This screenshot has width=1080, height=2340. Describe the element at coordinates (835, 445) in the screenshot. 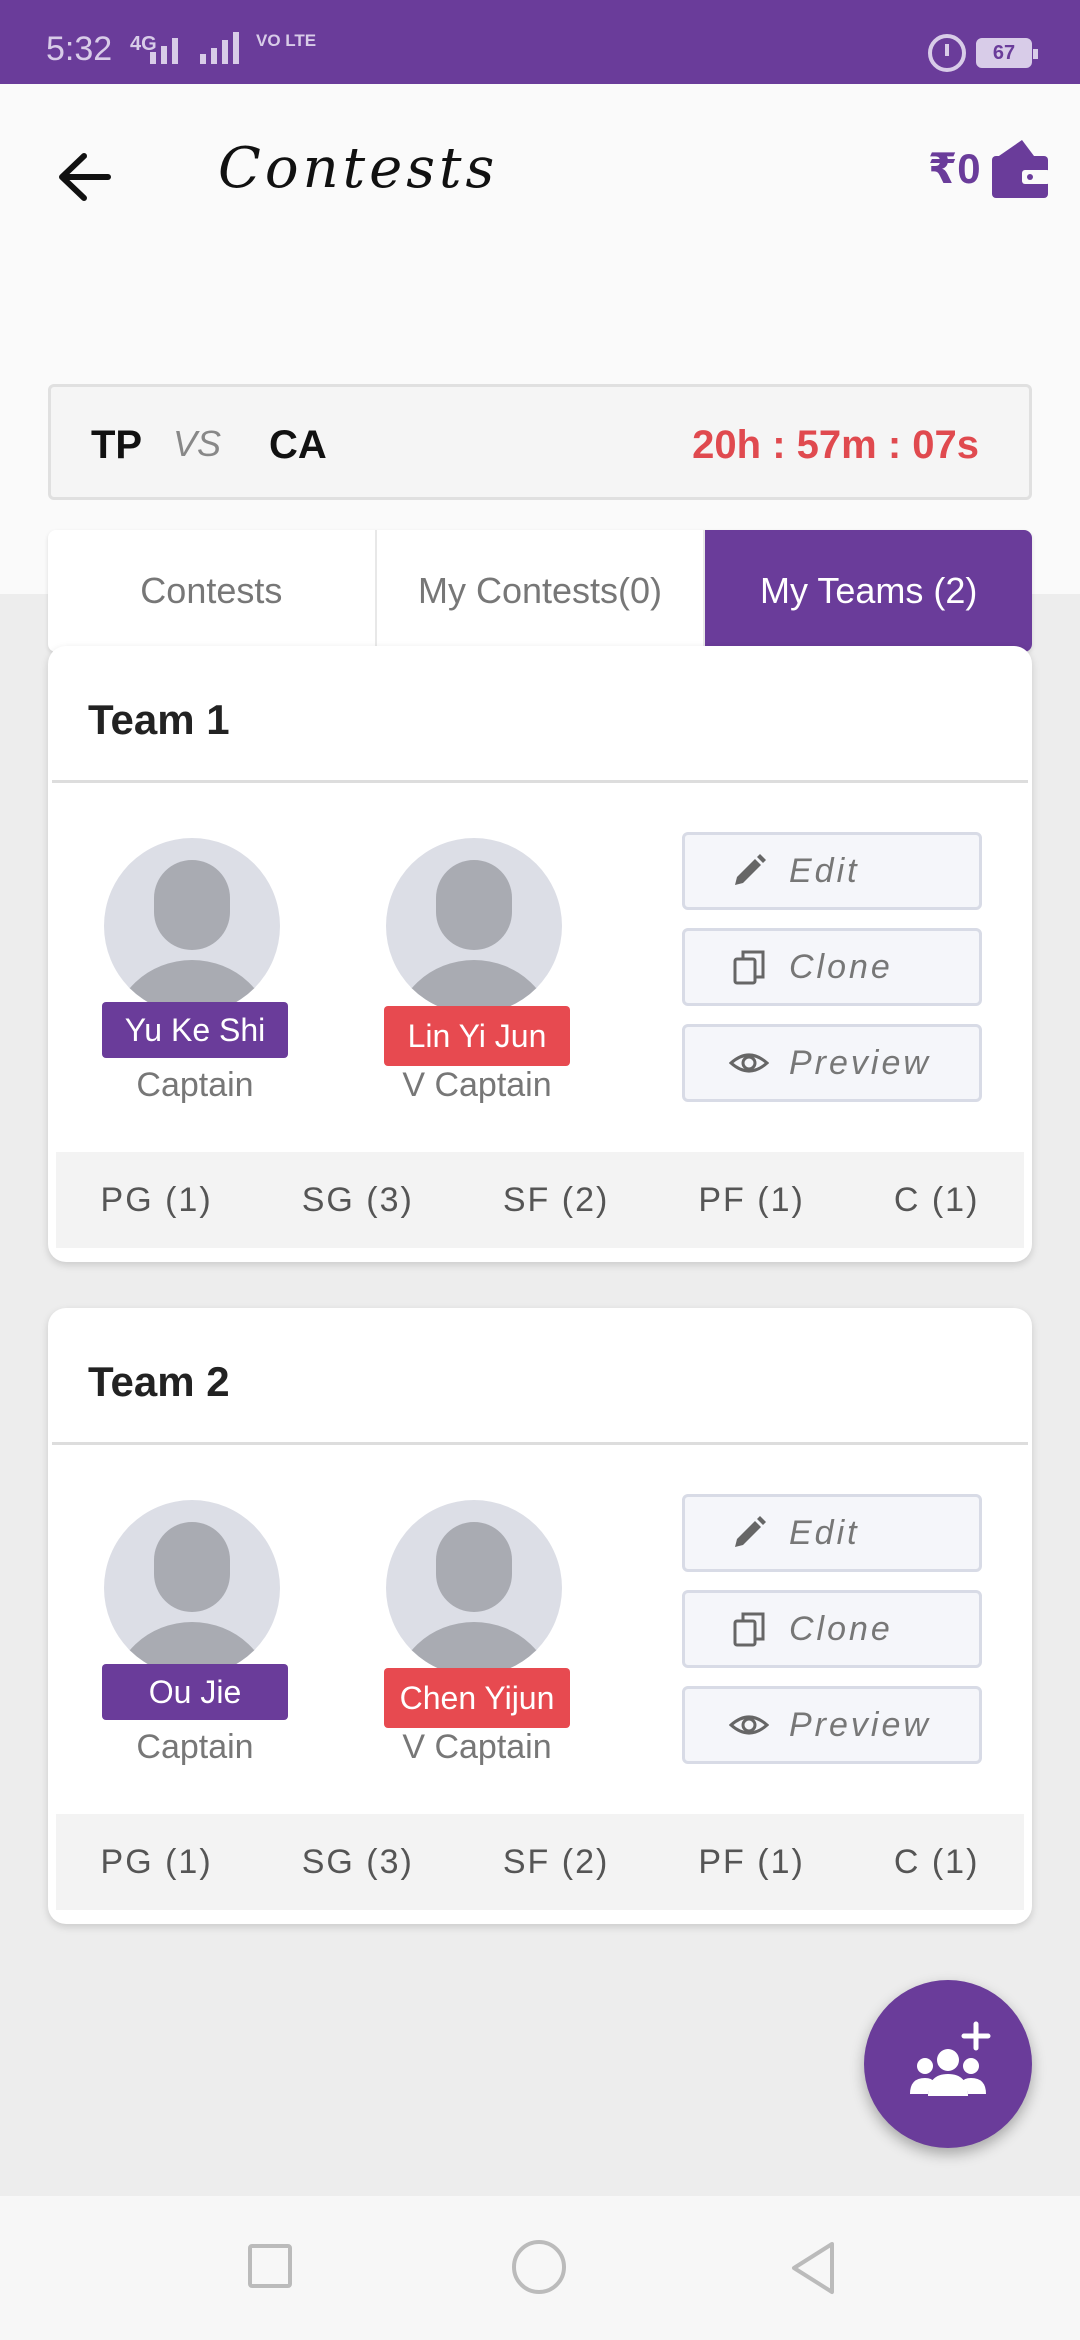

I see `countdown-timer: 20h : 57m : 07s` at that location.